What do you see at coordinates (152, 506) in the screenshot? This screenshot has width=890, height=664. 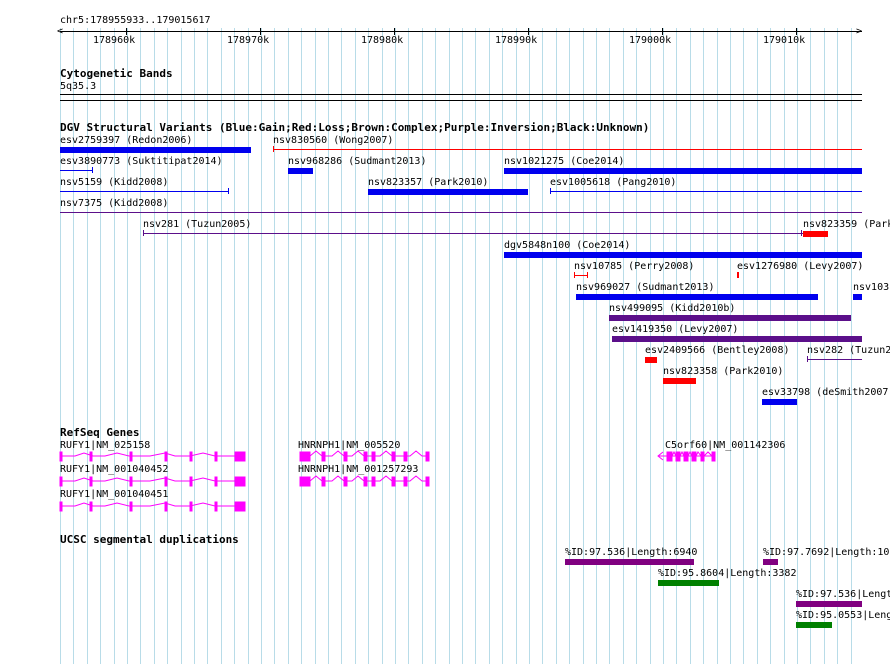 I see `gene-model-rufy1-nm001040451` at bounding box center [152, 506].